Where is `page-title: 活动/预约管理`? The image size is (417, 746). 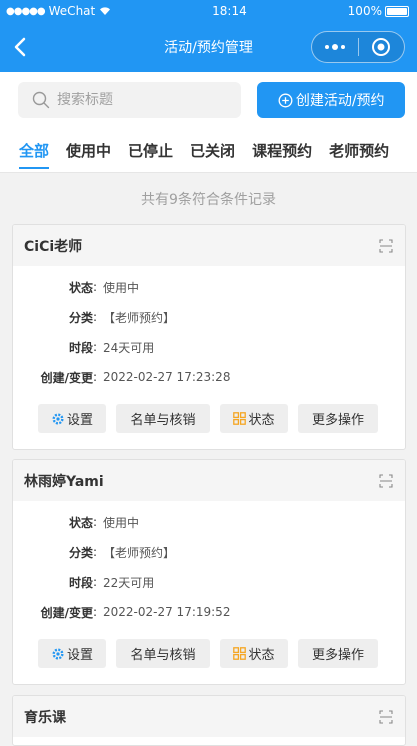 page-title: 活动/预约管理 is located at coordinates (208, 48).